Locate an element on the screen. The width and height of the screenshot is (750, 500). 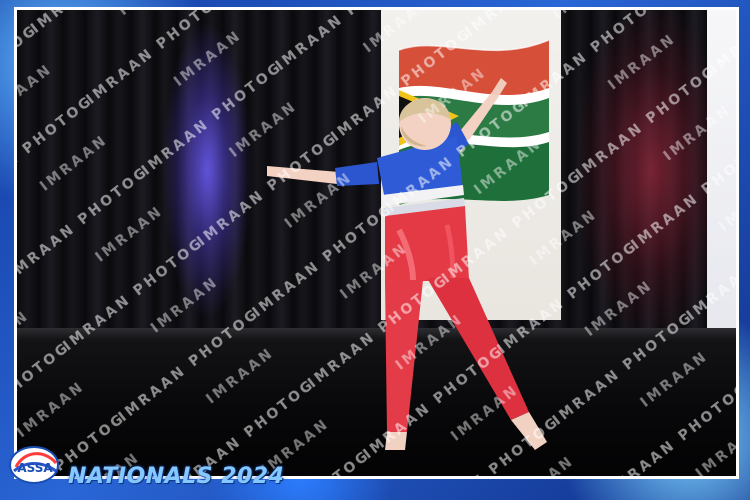
event-title: NATIONALS 2024 is located at coordinates (176, 476).